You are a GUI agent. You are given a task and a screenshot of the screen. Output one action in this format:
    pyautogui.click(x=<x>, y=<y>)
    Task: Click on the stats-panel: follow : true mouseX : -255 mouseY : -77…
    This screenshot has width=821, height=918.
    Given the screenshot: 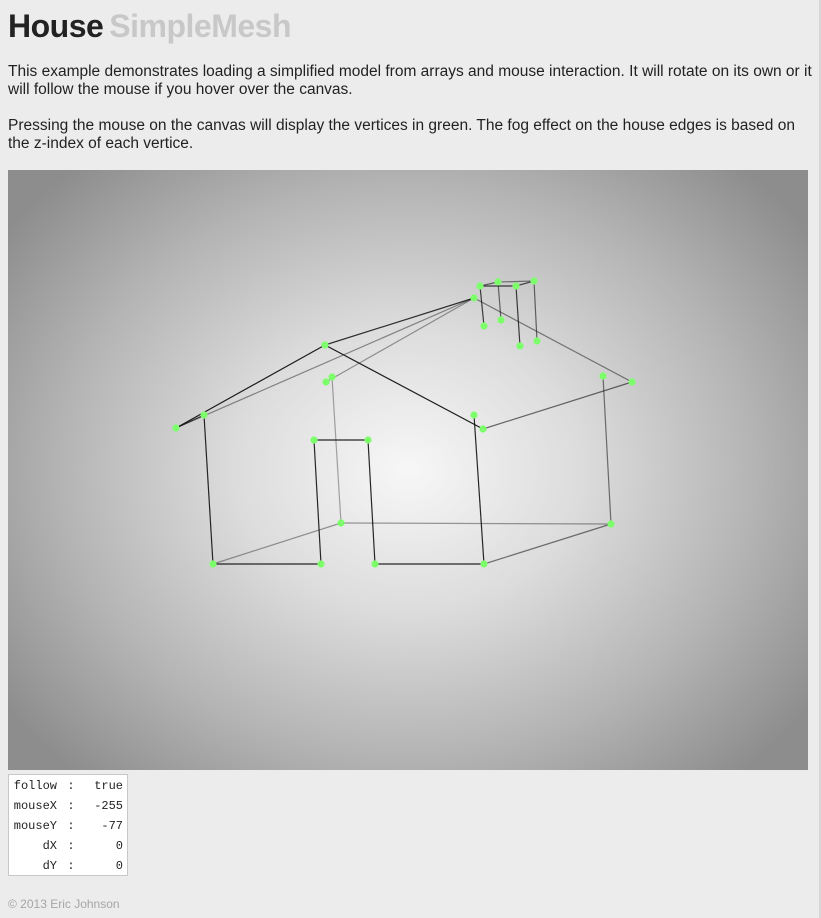 What is the action you would take?
    pyautogui.click(x=68, y=825)
    